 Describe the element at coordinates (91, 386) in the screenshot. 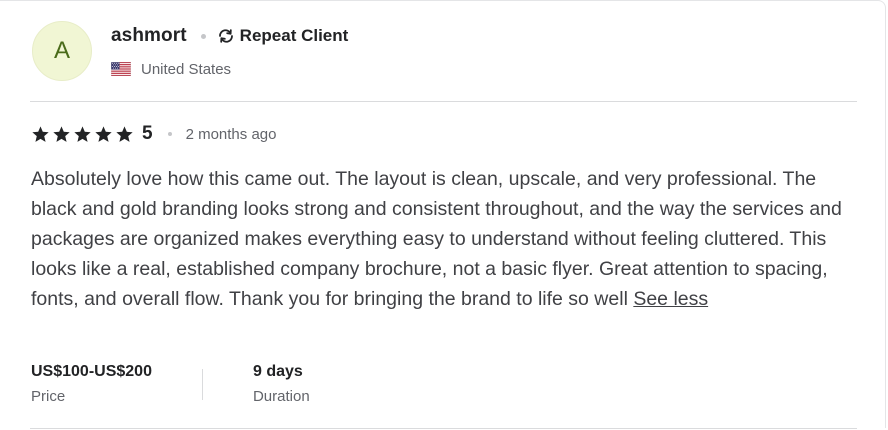

I see `price-block: US$100-US$200 Price` at that location.